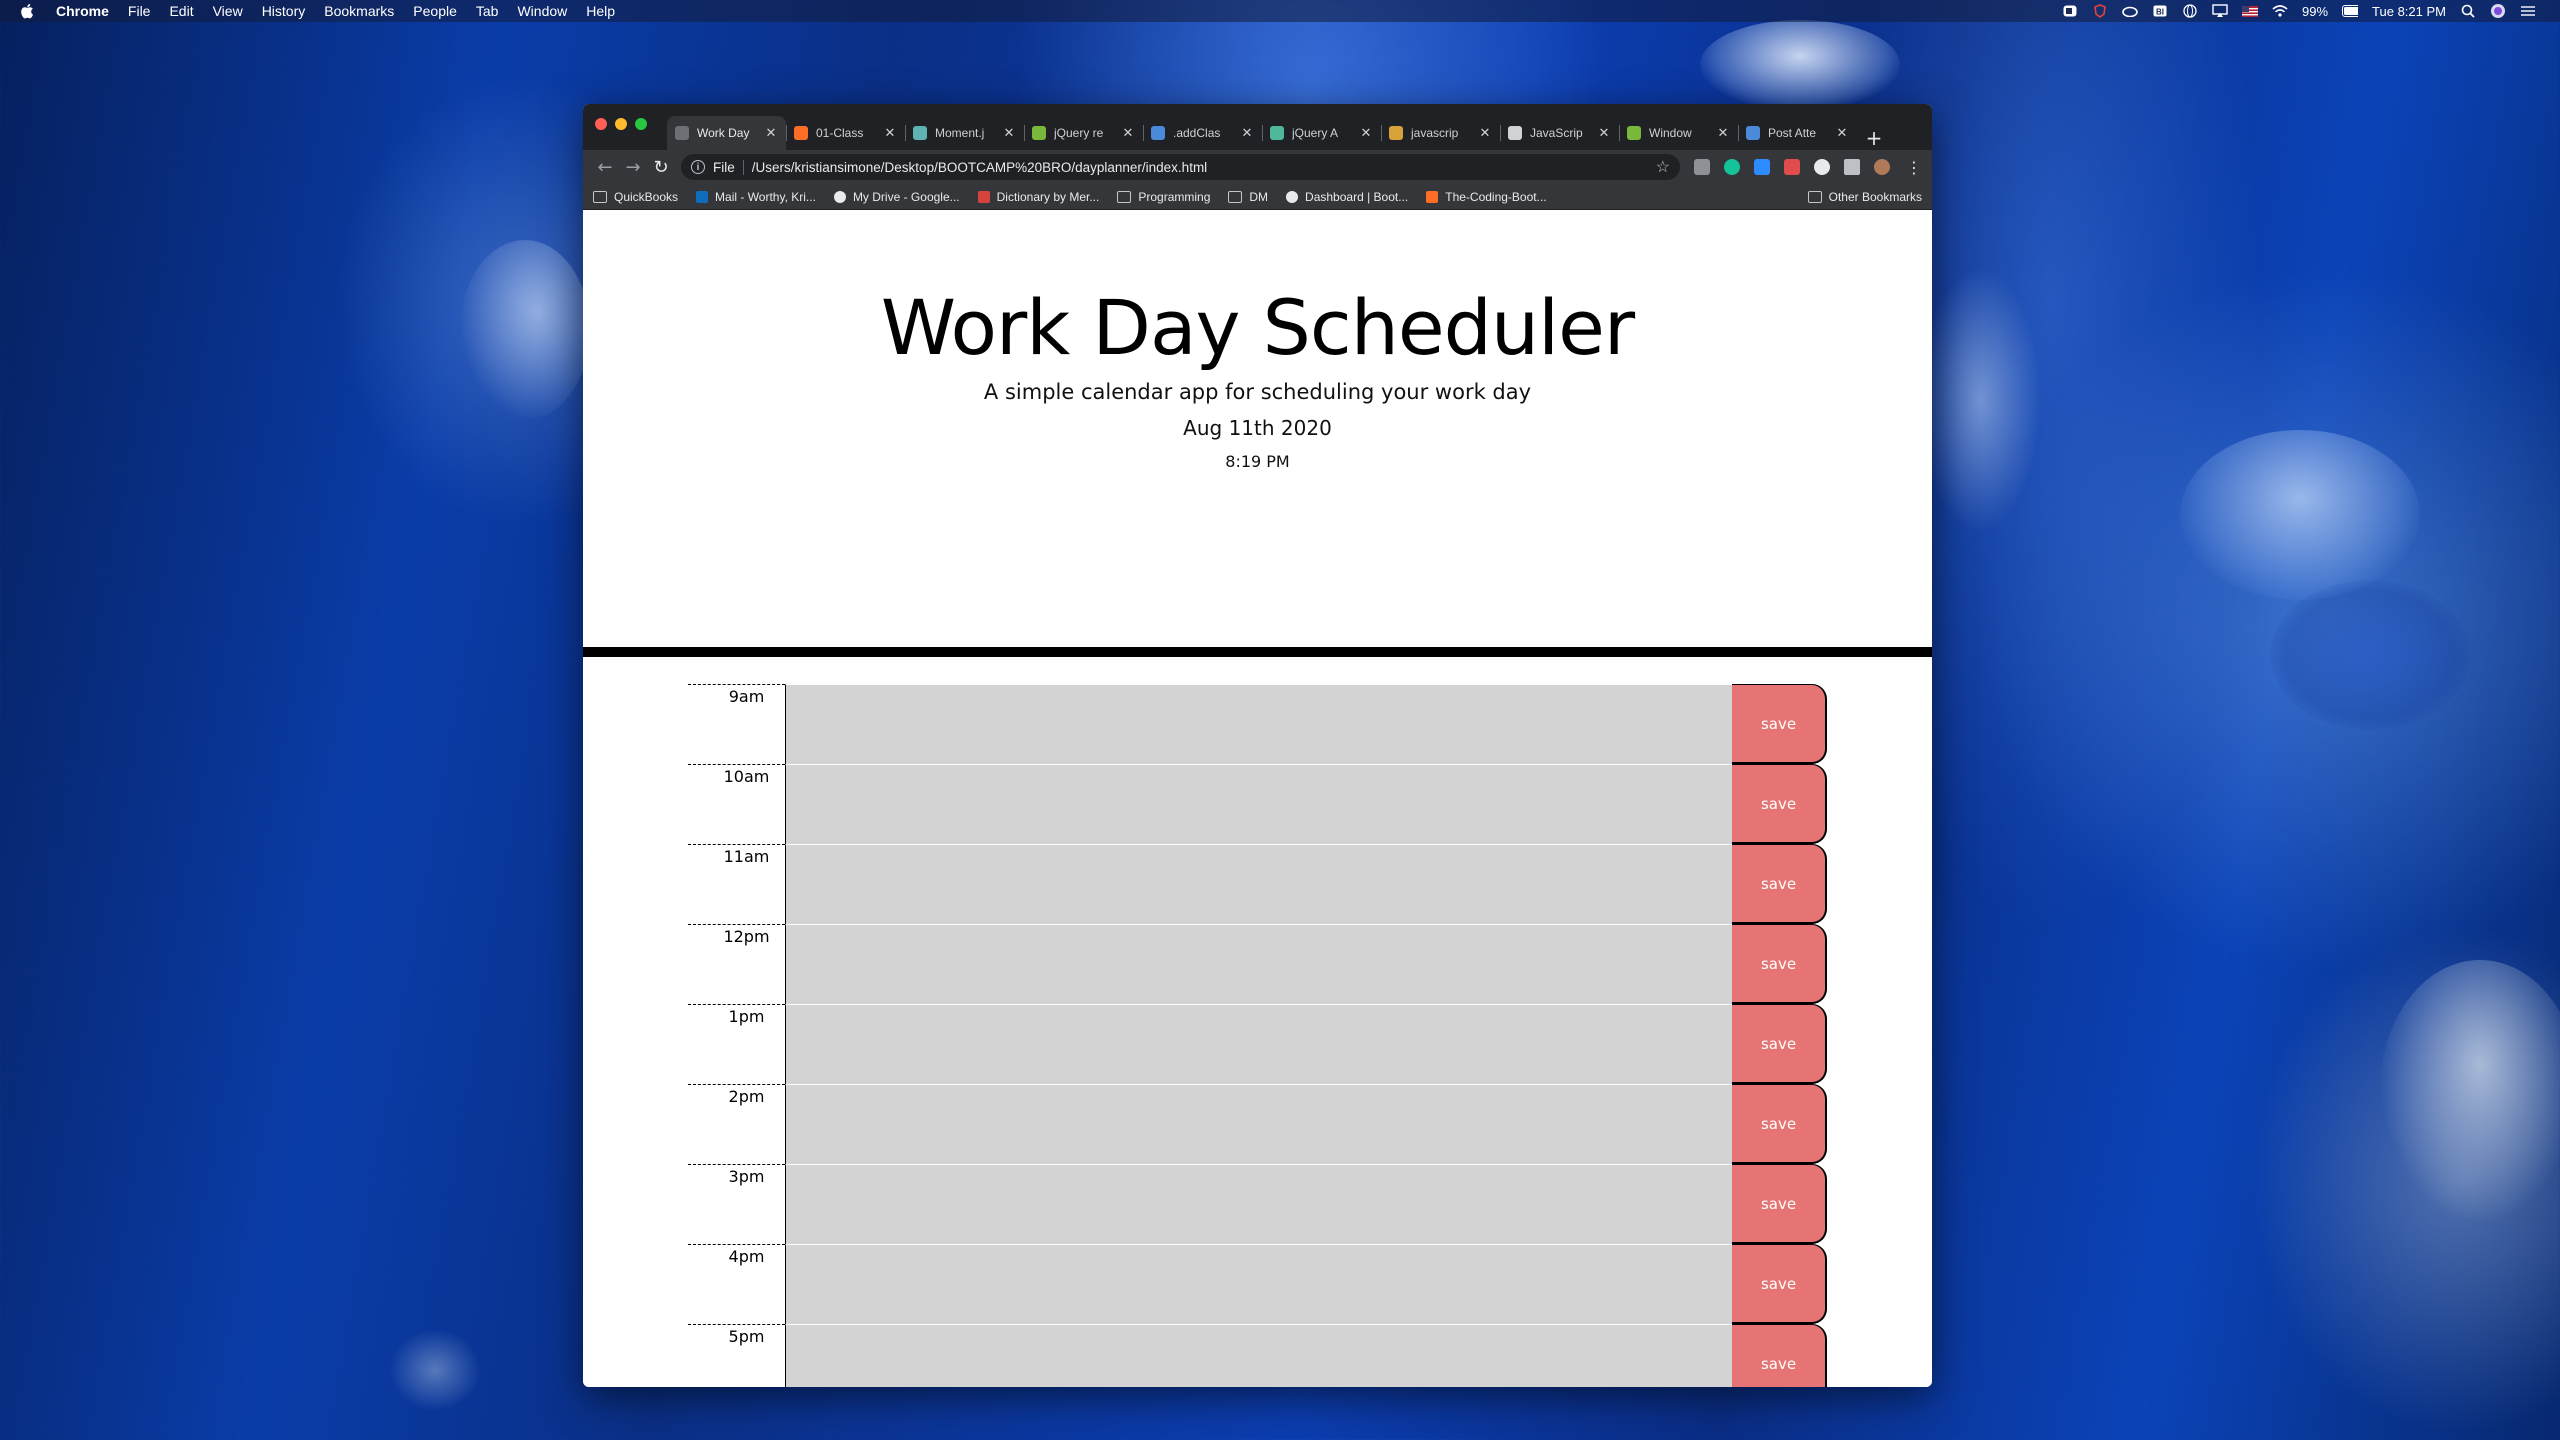  What do you see at coordinates (736, 724) in the screenshot?
I see `hour-label: 9am` at bounding box center [736, 724].